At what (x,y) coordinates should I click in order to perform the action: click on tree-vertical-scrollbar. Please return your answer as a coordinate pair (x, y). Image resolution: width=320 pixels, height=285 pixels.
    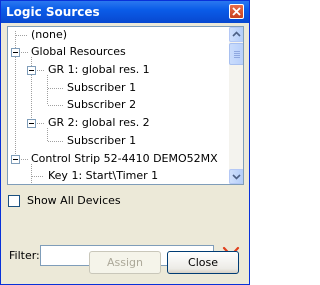
    Looking at the image, I should click on (236, 105).